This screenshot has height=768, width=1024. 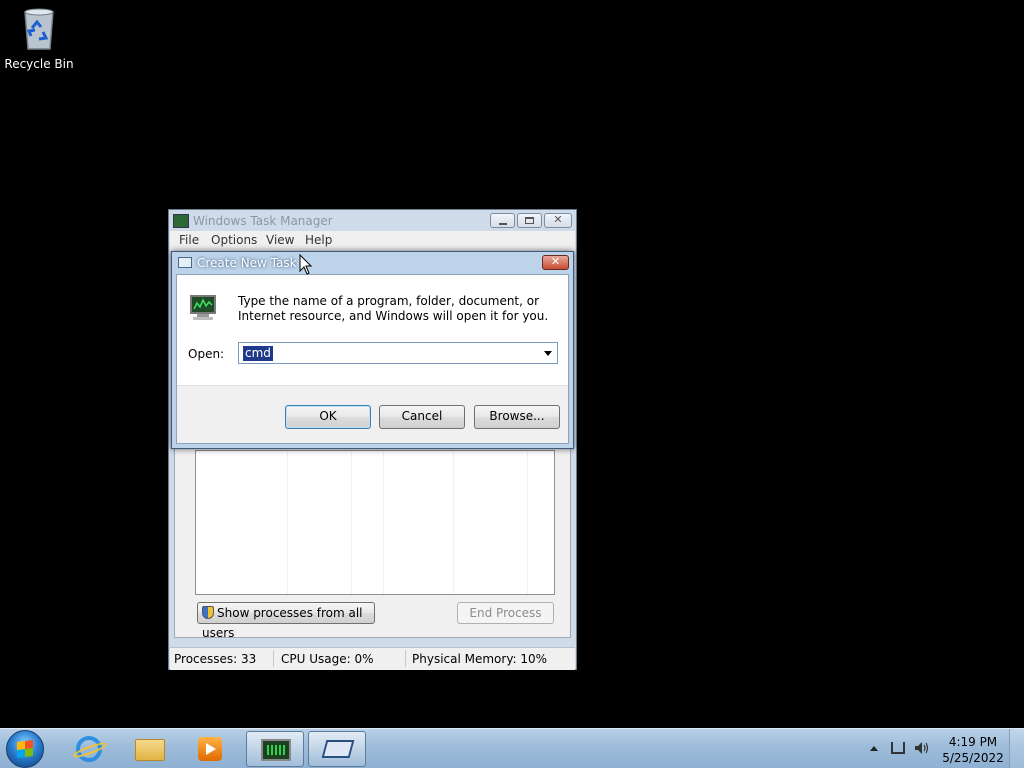 What do you see at coordinates (480, 659) in the screenshot?
I see `status-memory: Physical Memory: 10%` at bounding box center [480, 659].